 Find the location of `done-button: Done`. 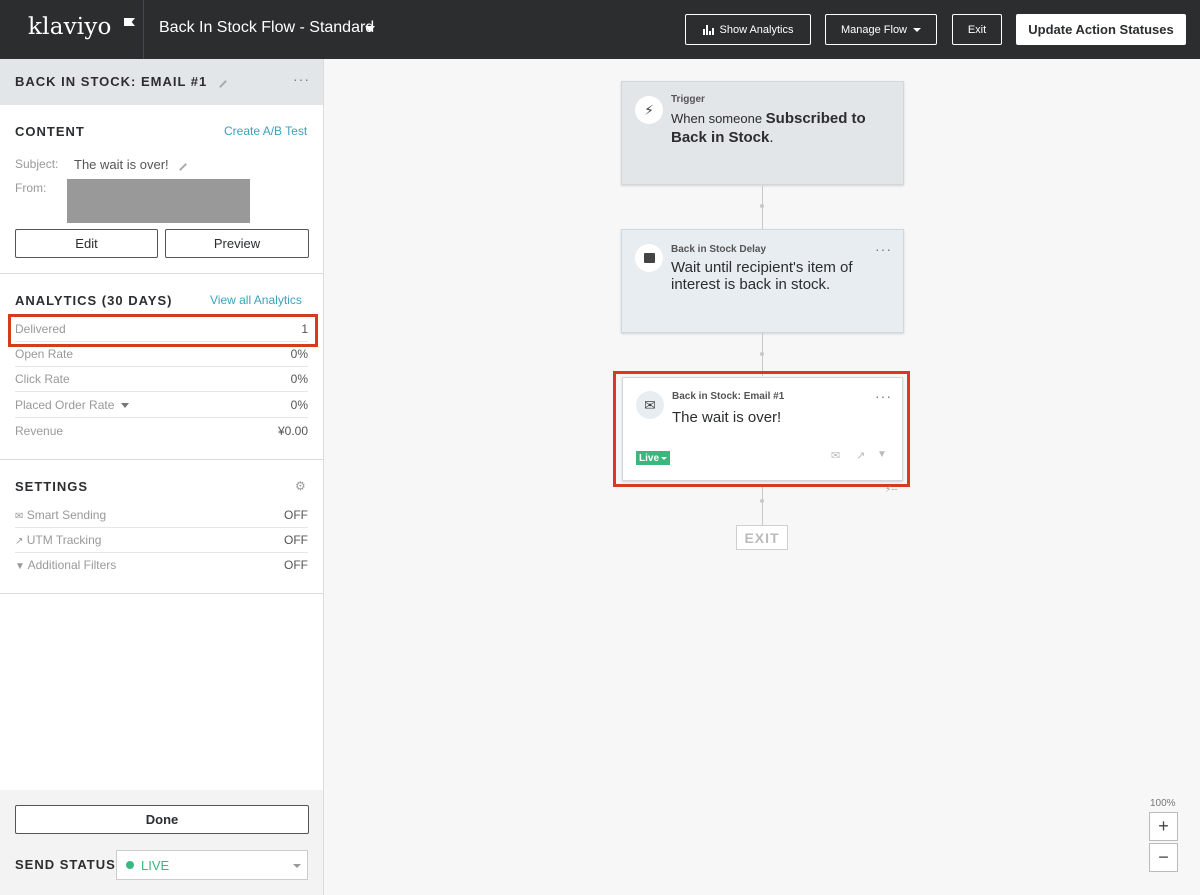

done-button: Done is located at coordinates (162, 819).